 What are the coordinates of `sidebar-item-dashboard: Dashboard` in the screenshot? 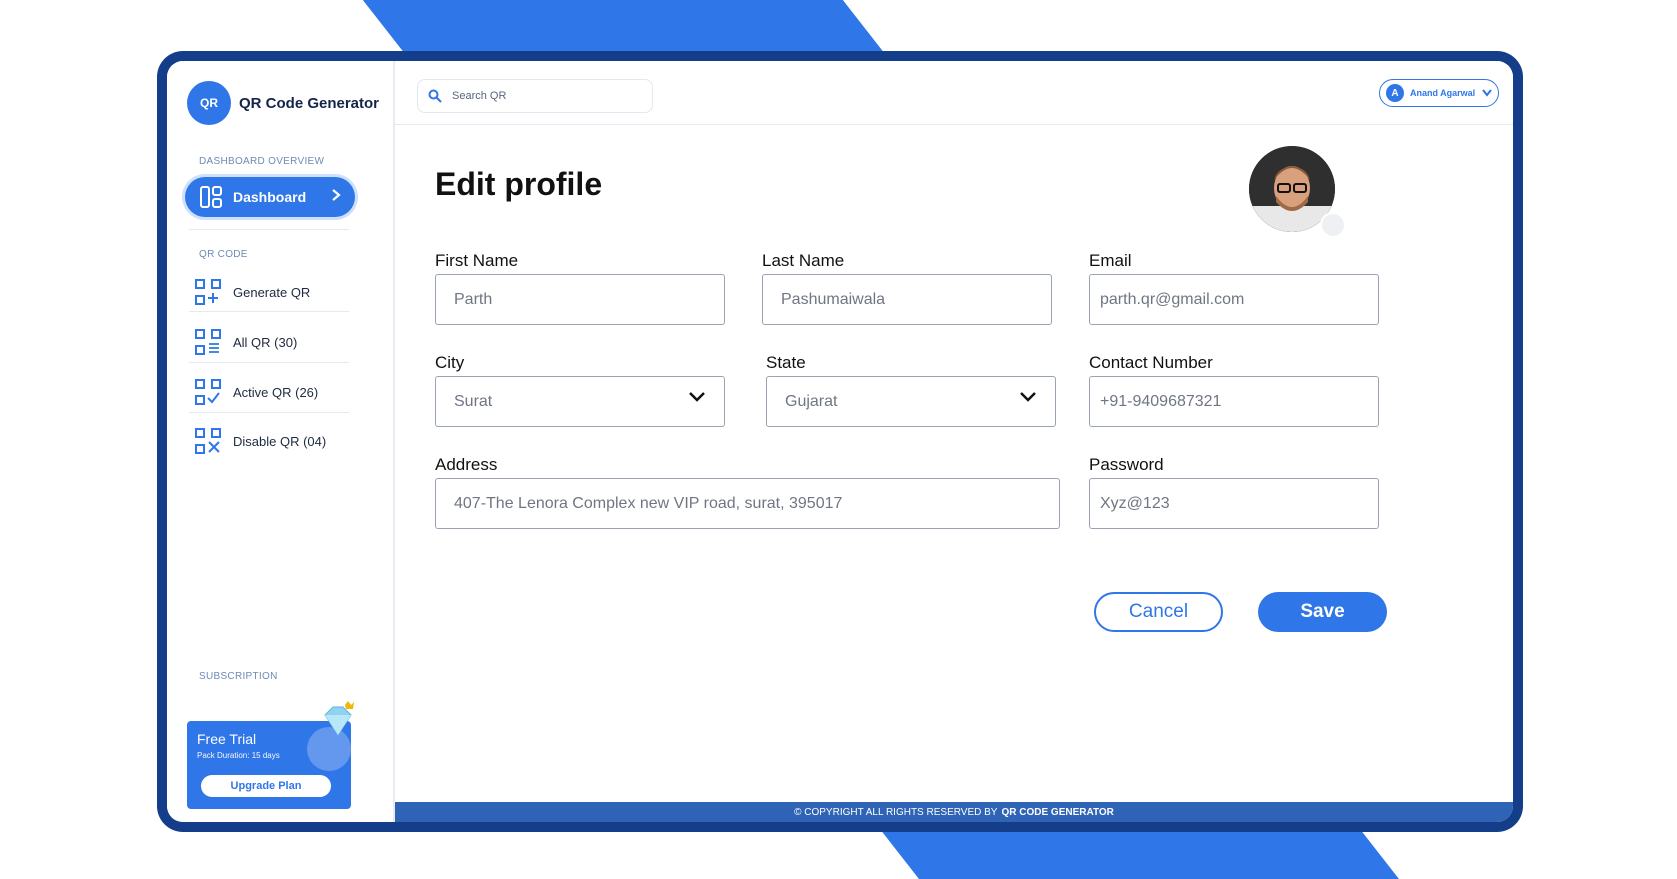 It's located at (270, 197).